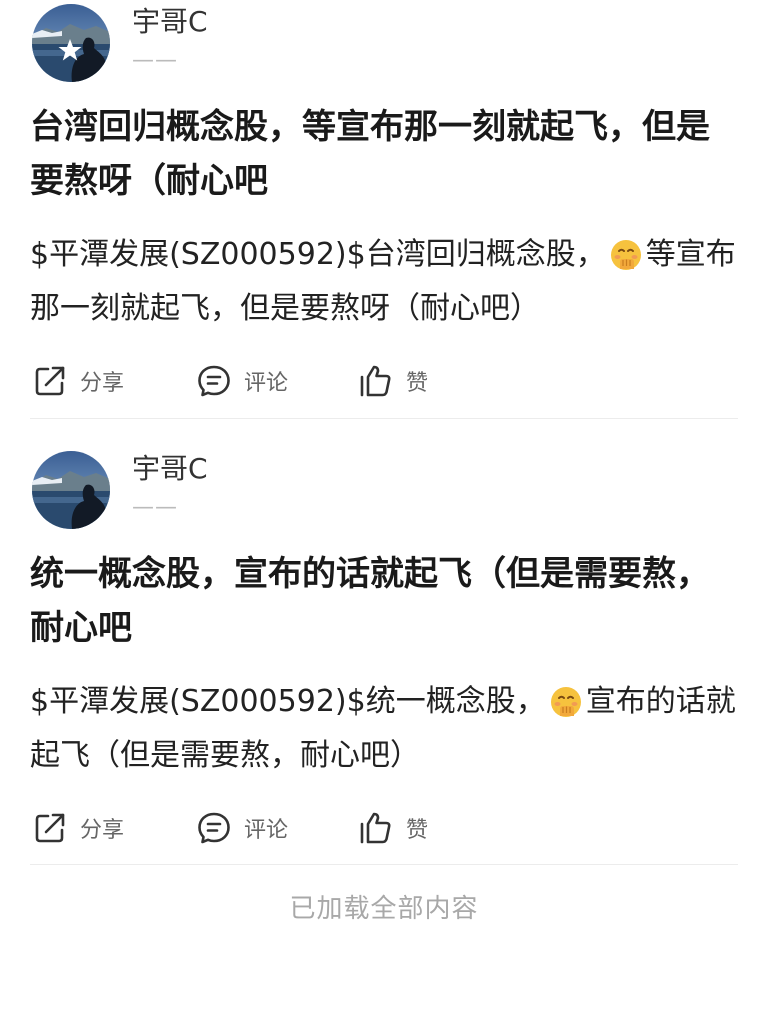  I want to click on verified-star-icon, so click(70, 50).